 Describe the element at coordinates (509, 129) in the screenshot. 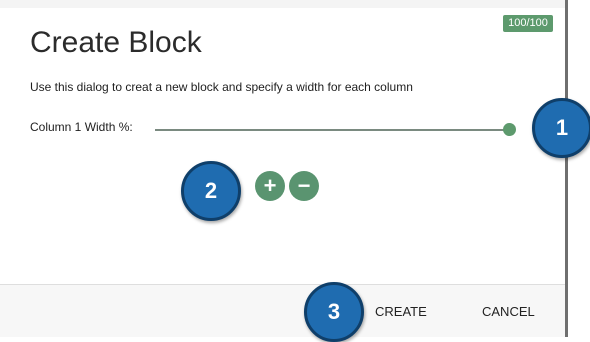

I see `slider-handle` at that location.